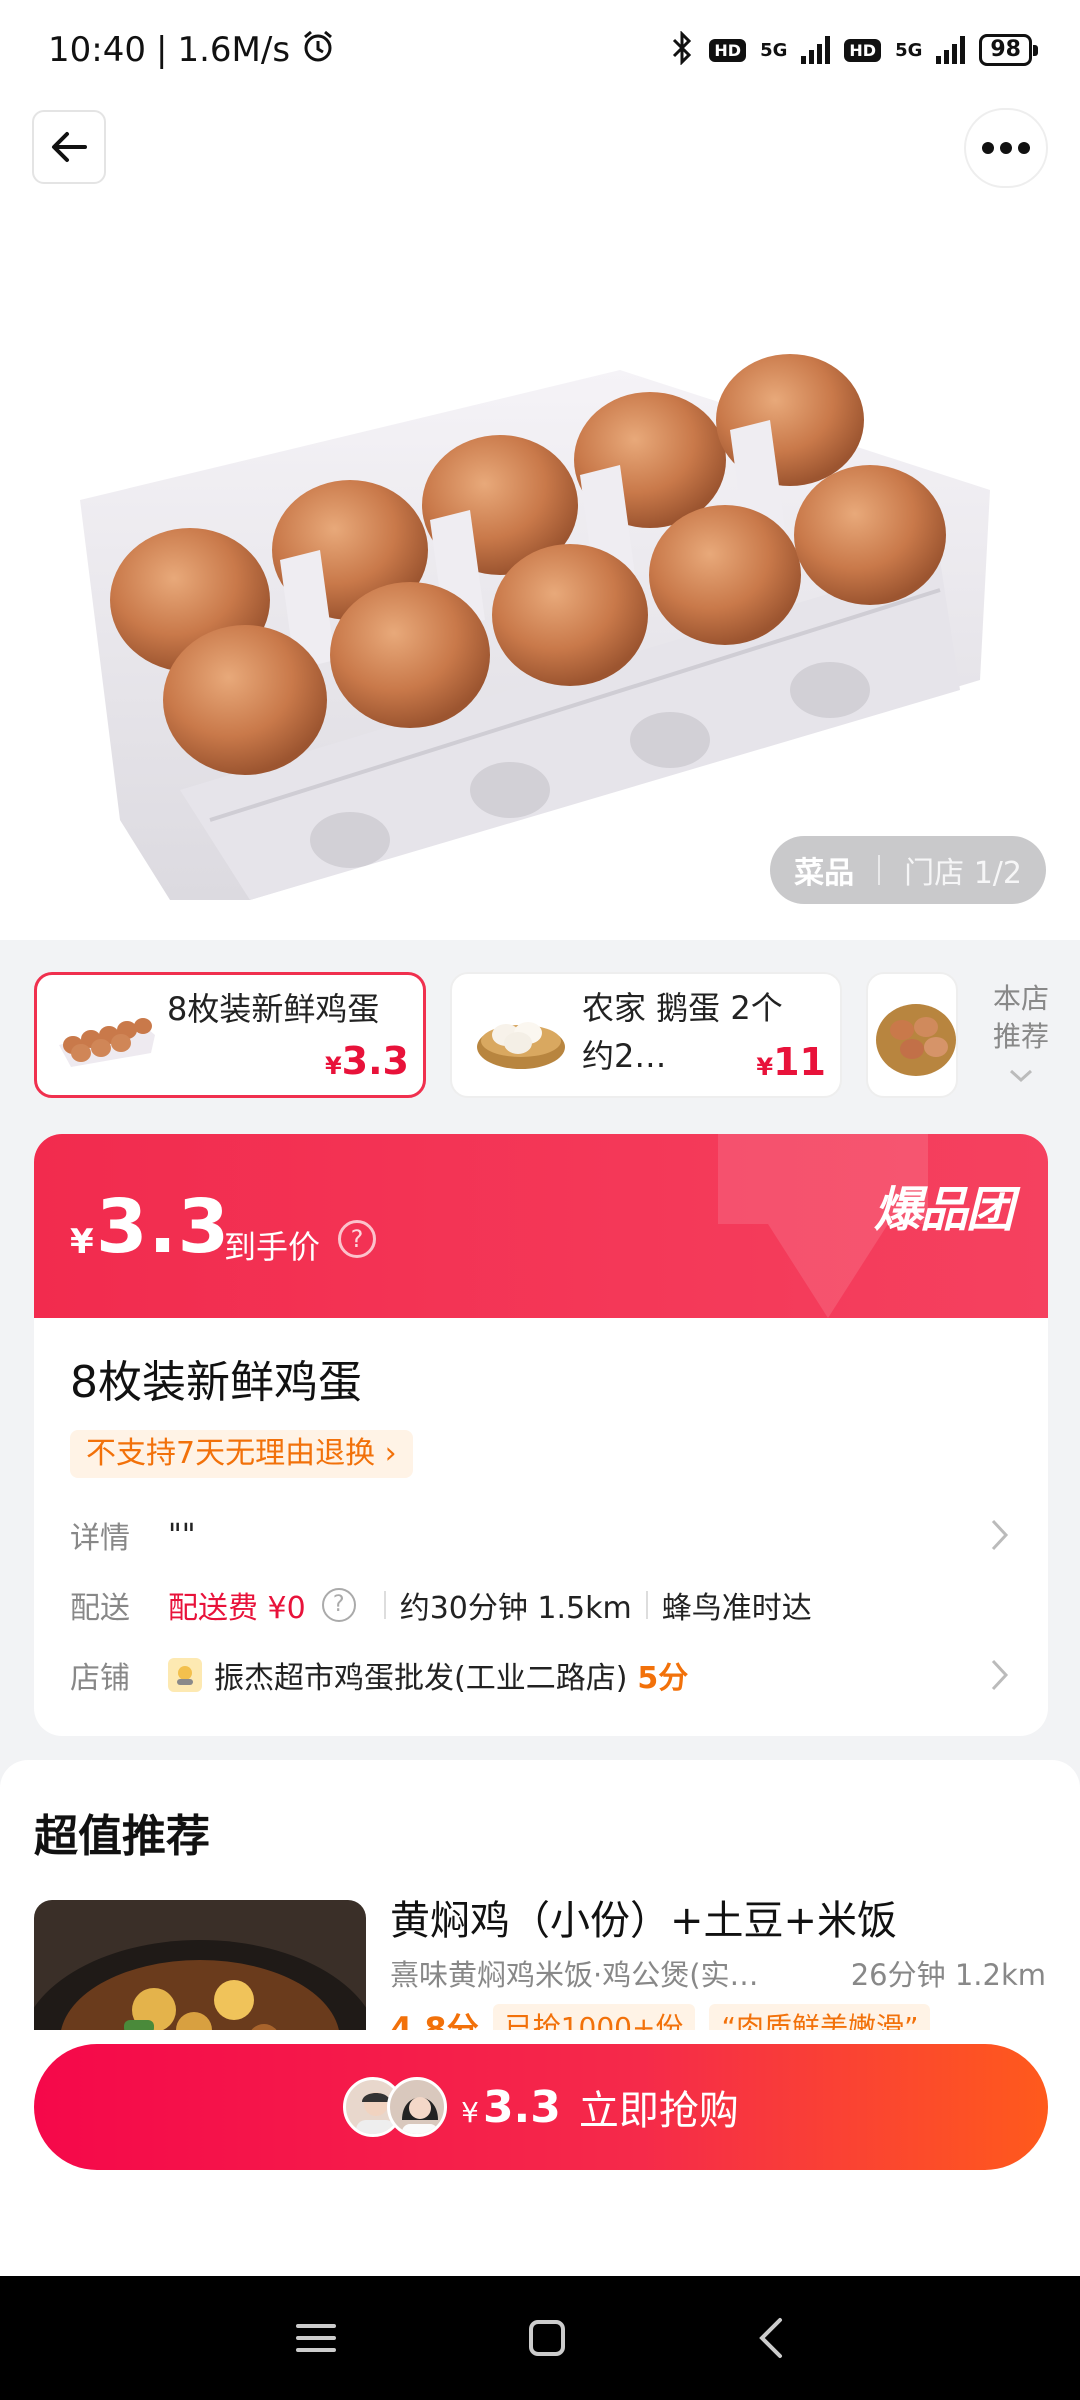  I want to click on buyer-avatars, so click(395, 2107).